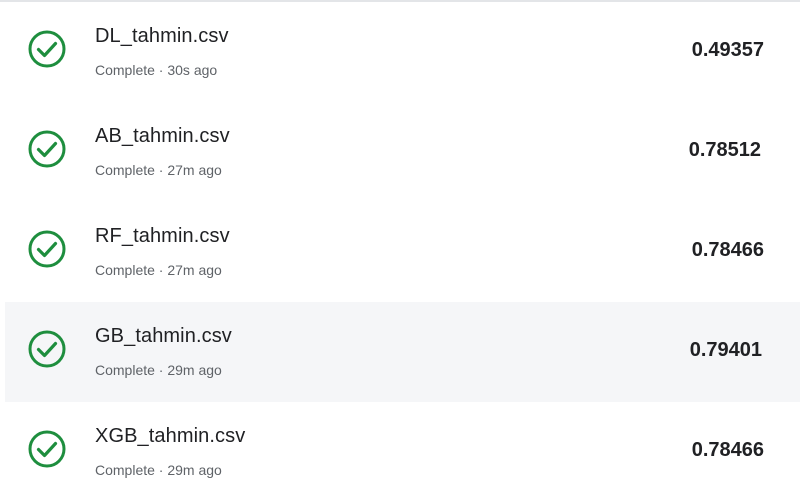  I want to click on submission-status: Complete · 30s ago, so click(156, 70).